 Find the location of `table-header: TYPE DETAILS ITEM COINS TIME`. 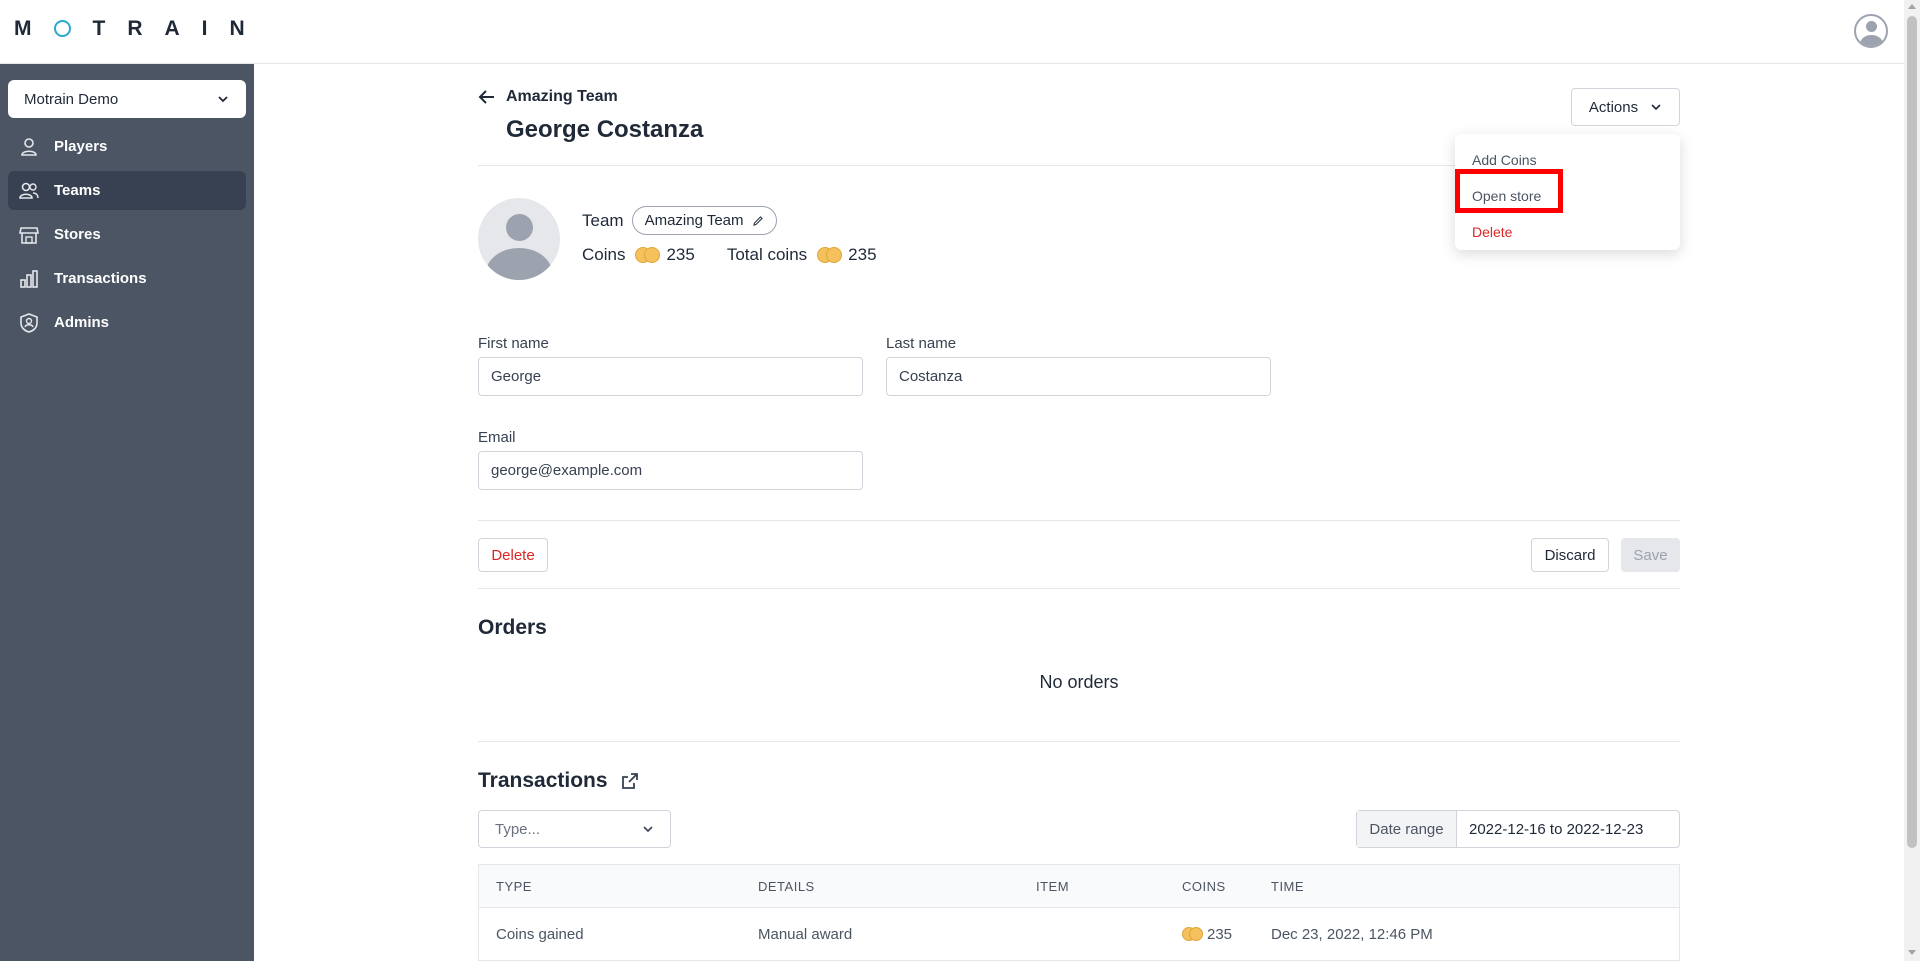

table-header: TYPE DETAILS ITEM COINS TIME is located at coordinates (1079, 886).